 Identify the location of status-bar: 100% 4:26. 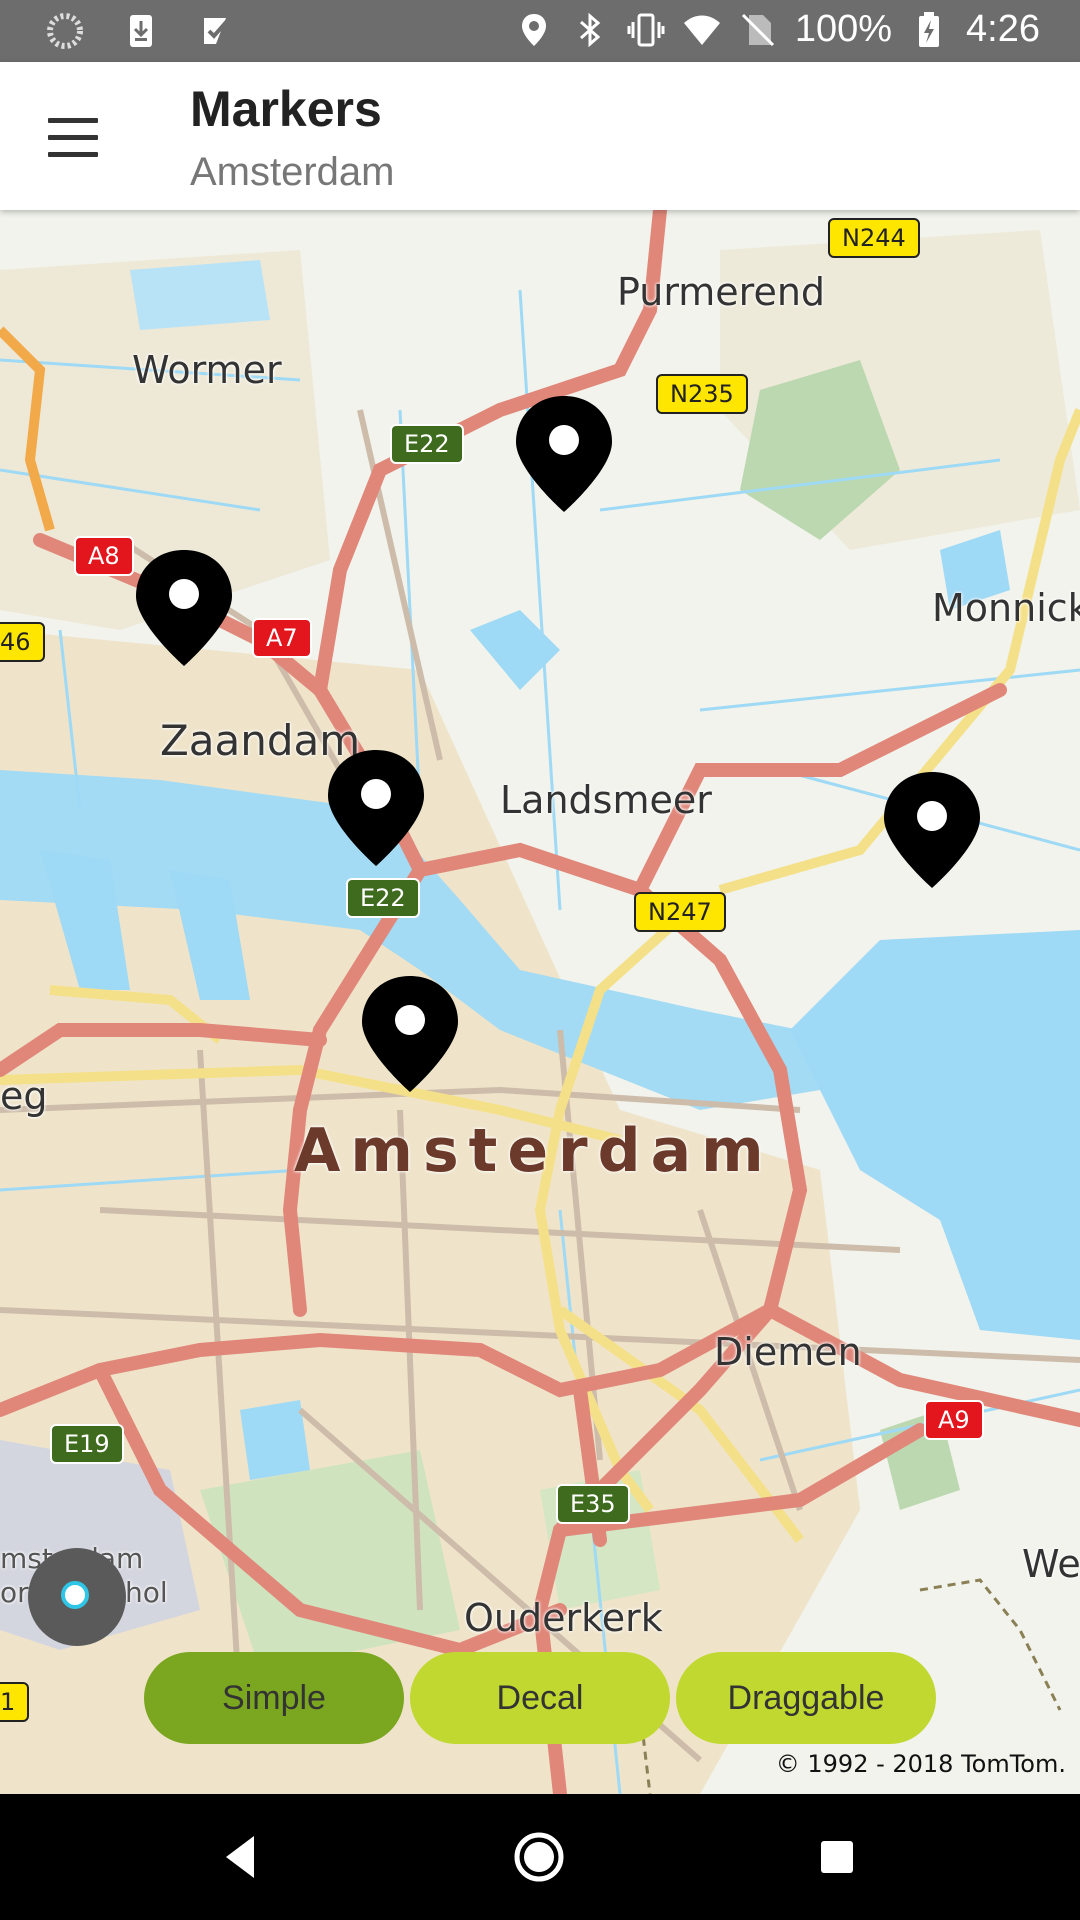
(540, 31).